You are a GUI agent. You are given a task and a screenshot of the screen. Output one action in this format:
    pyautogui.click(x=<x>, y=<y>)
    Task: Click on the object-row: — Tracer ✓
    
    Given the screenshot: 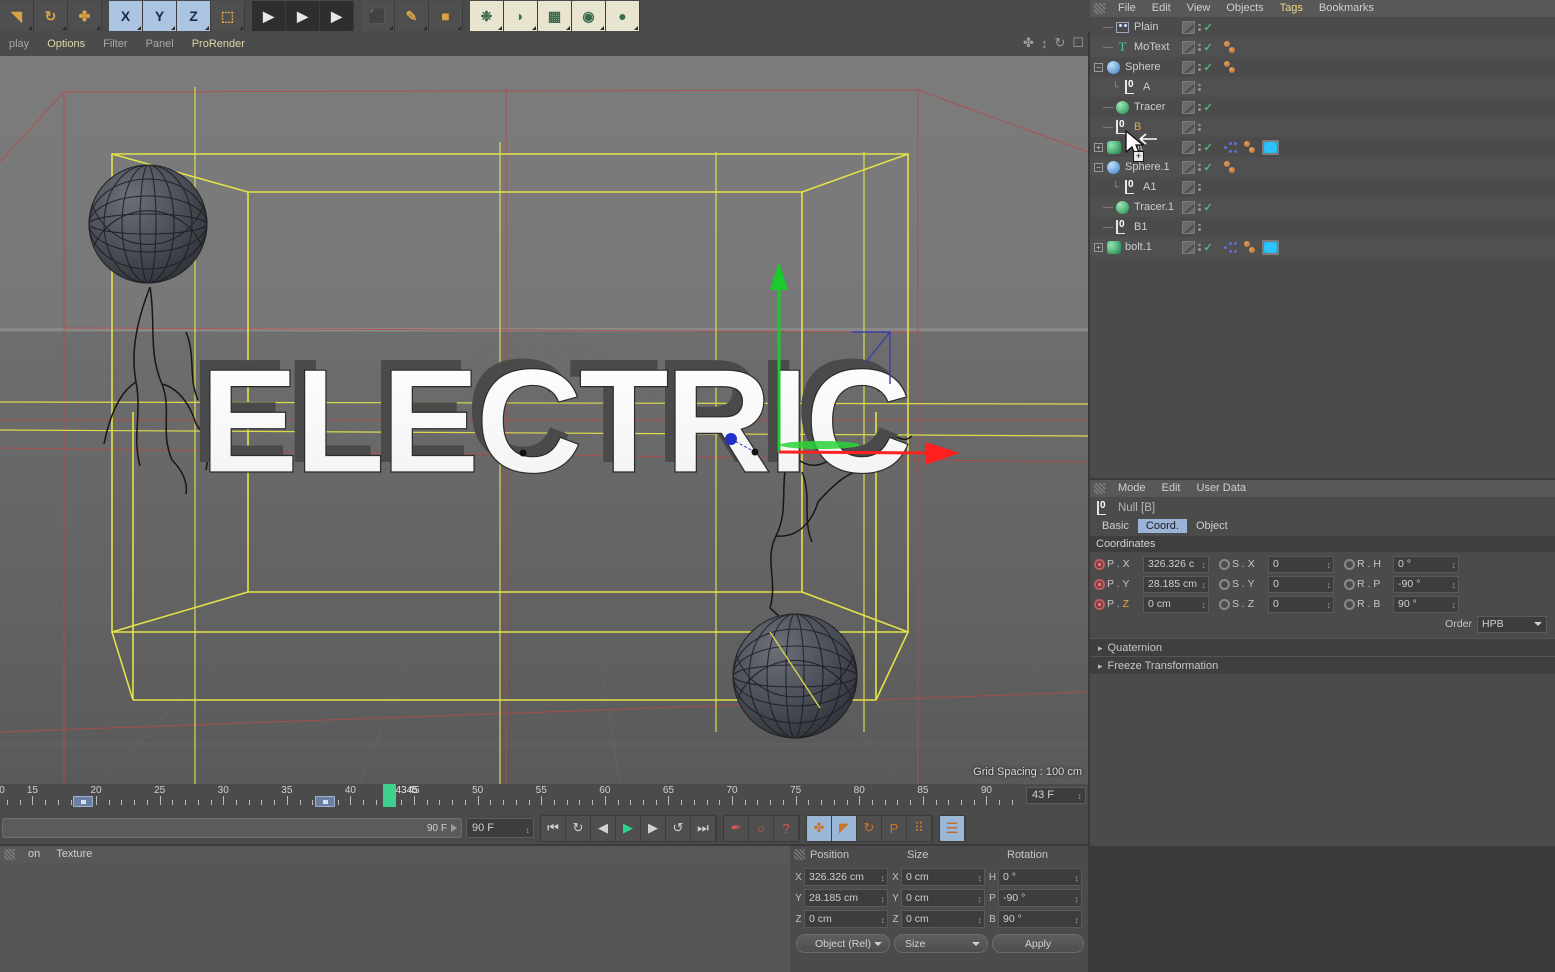 What is the action you would take?
    pyautogui.click(x=1322, y=107)
    